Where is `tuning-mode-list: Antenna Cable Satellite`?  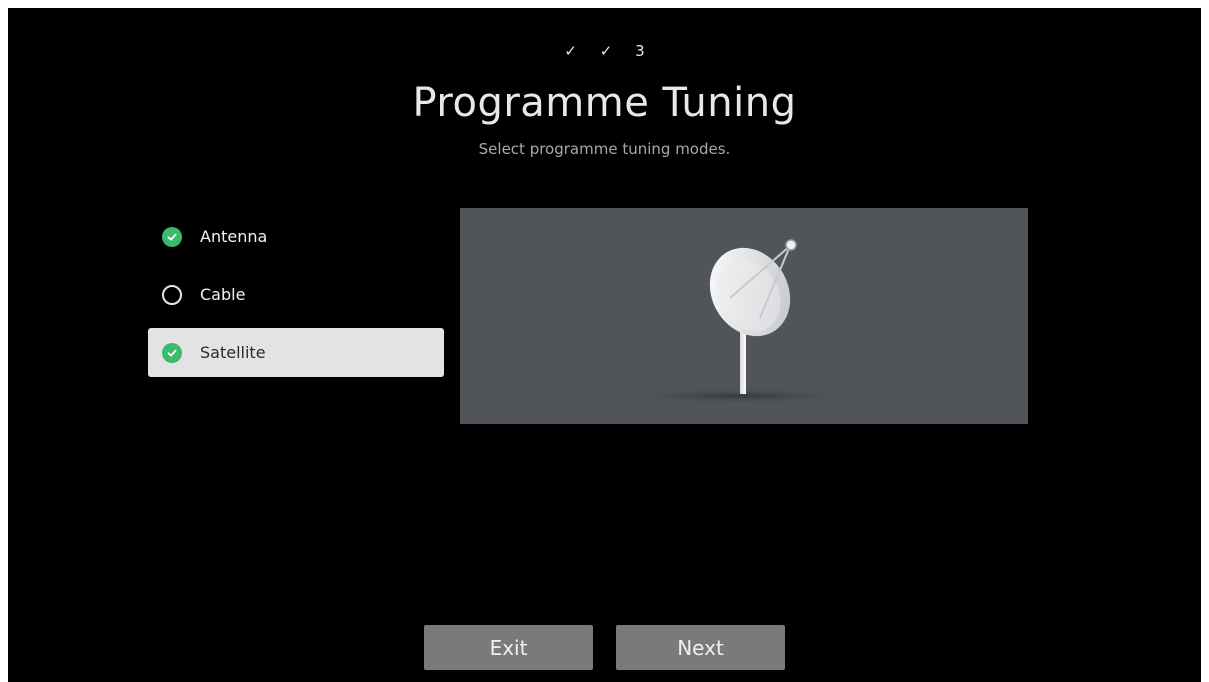 tuning-mode-list: Antenna Cable Satellite is located at coordinates (296, 299).